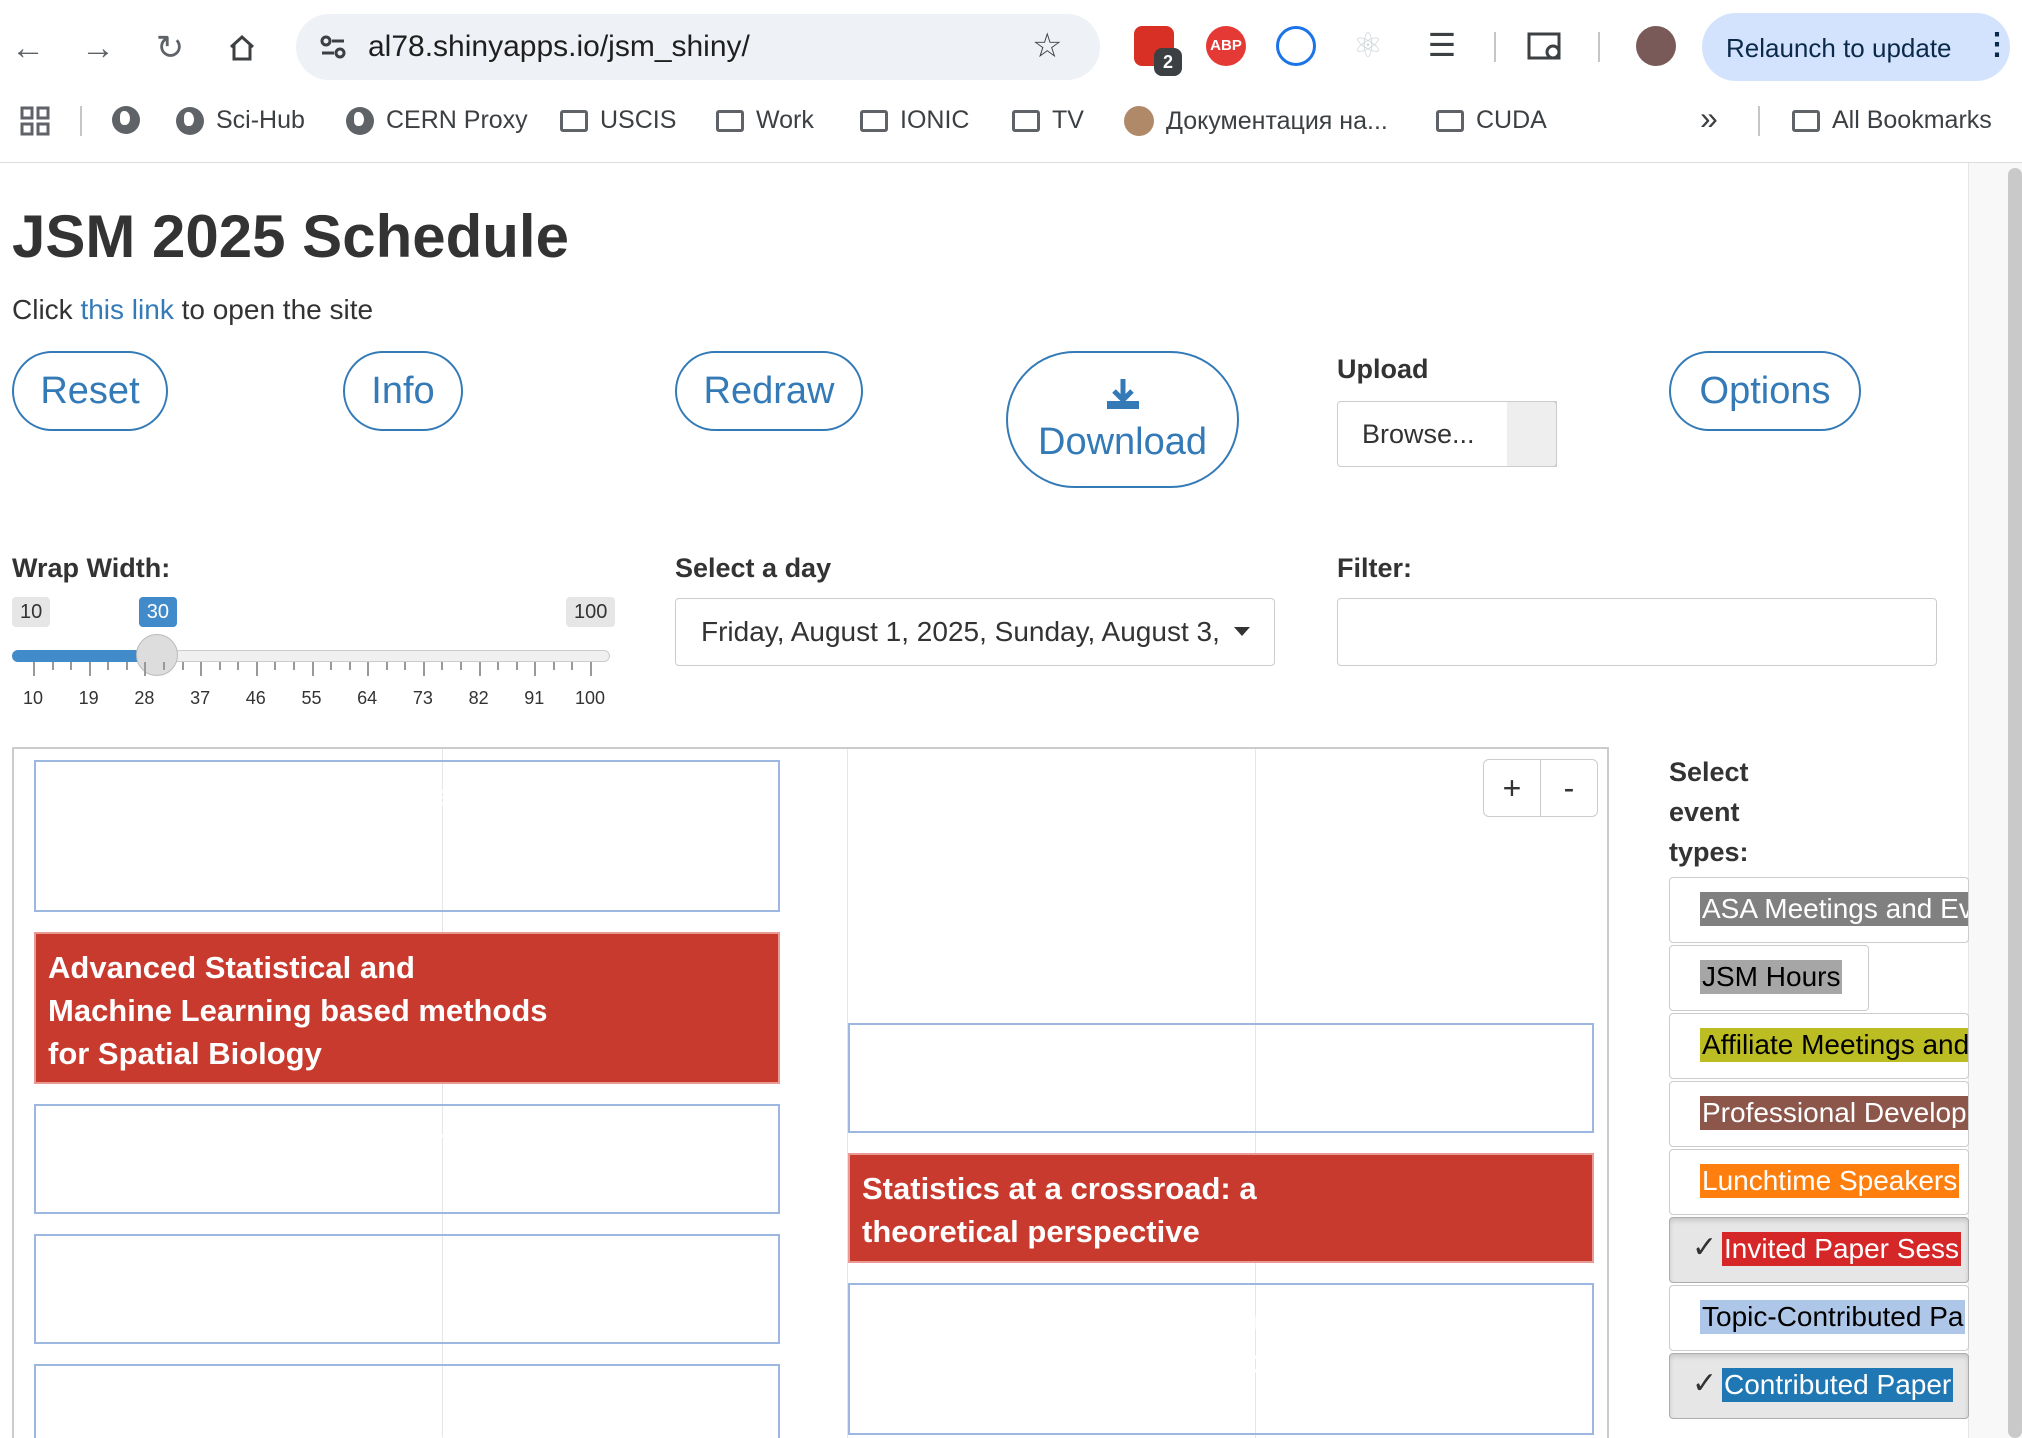 The image size is (2022, 1438). I want to click on event-type-toggle: ✓ Invited Paper Sess, so click(1819, 1250).